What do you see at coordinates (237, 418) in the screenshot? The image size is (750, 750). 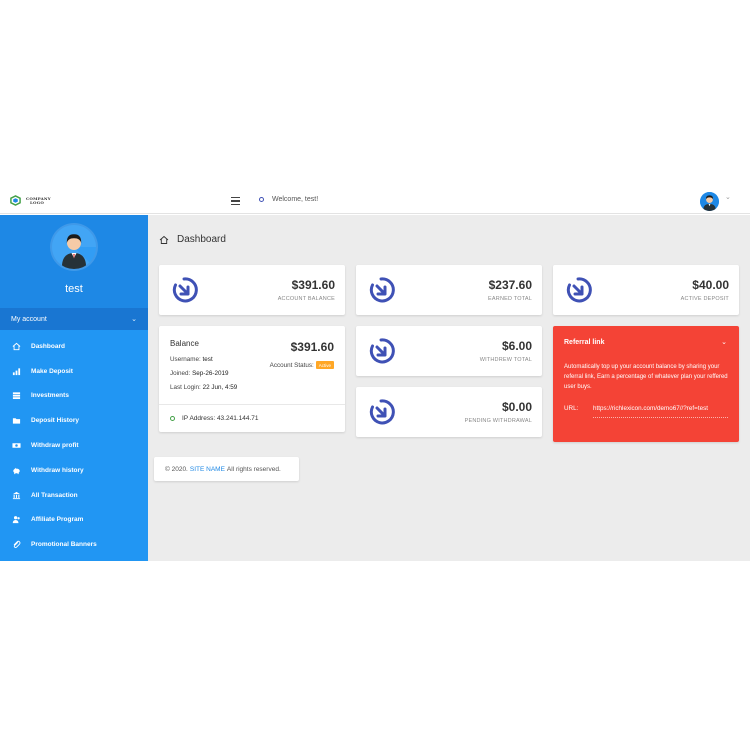 I see `ip-address-value: 43.241.144.71` at bounding box center [237, 418].